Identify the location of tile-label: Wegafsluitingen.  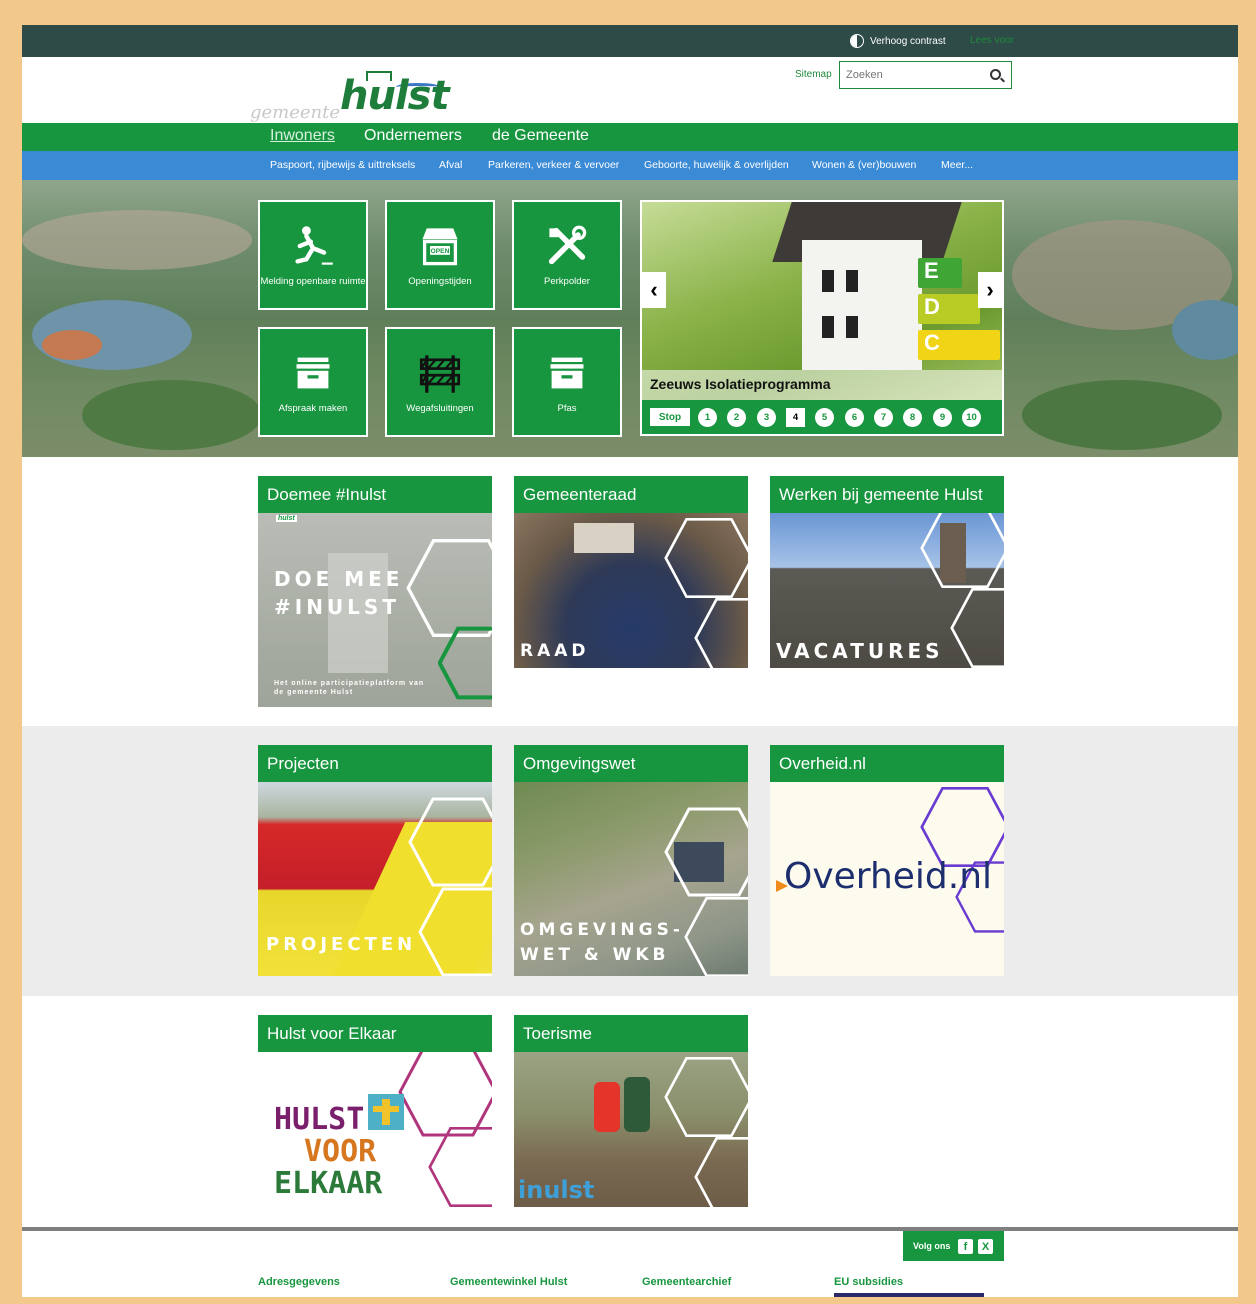
(440, 408).